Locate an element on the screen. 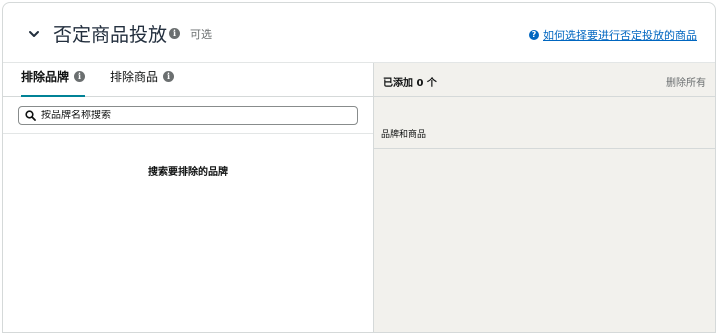 This screenshot has height=333, width=720. optional-label: 可选 is located at coordinates (201, 34).